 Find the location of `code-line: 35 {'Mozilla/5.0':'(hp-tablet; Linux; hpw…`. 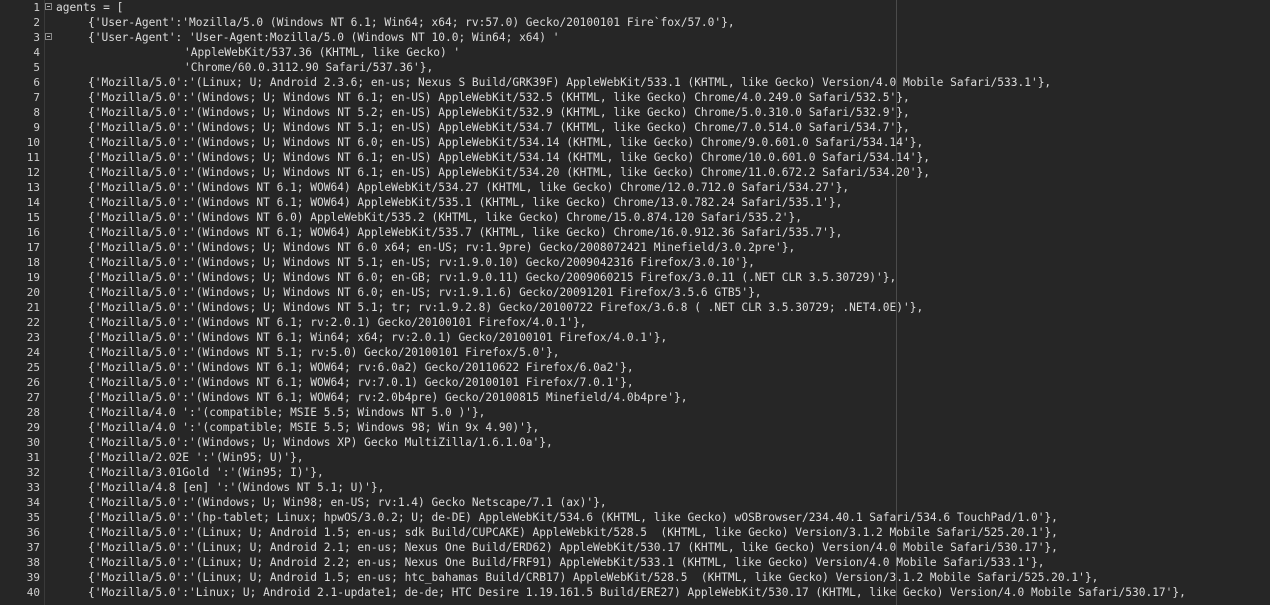

code-line: 35 {'Mozilla/5.0':'(hp-tablet; Linux; hpw… is located at coordinates (635, 517).